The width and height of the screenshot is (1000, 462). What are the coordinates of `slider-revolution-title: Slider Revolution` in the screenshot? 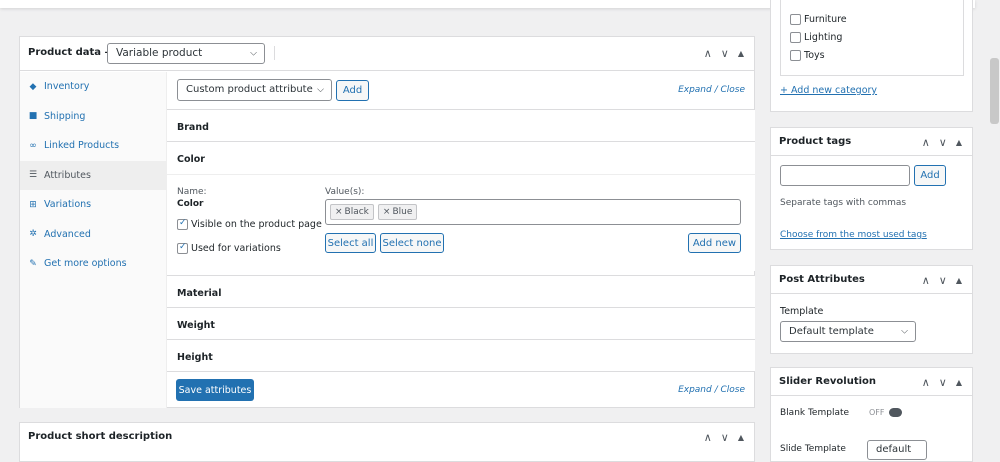 It's located at (828, 381).